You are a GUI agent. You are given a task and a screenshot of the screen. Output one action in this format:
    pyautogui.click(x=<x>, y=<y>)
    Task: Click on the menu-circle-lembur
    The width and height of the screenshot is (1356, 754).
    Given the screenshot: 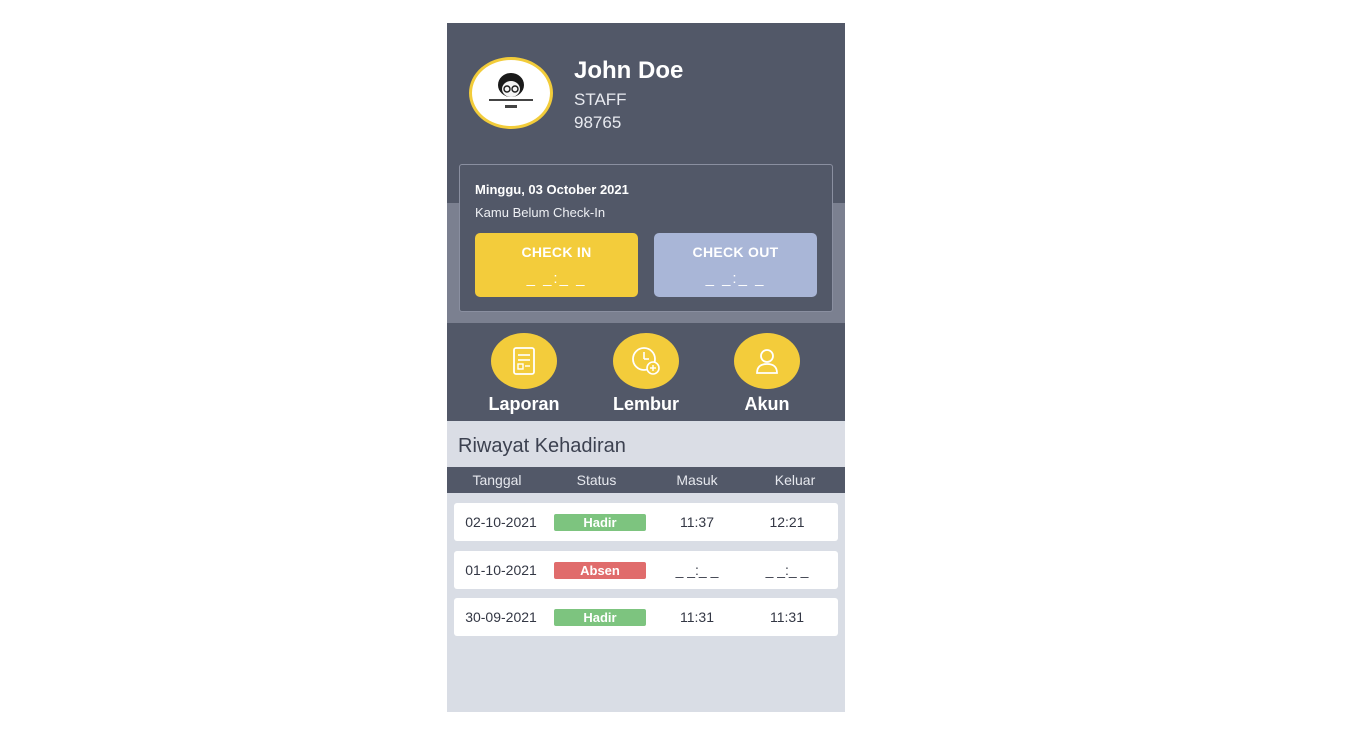 What is the action you would take?
    pyautogui.click(x=646, y=361)
    